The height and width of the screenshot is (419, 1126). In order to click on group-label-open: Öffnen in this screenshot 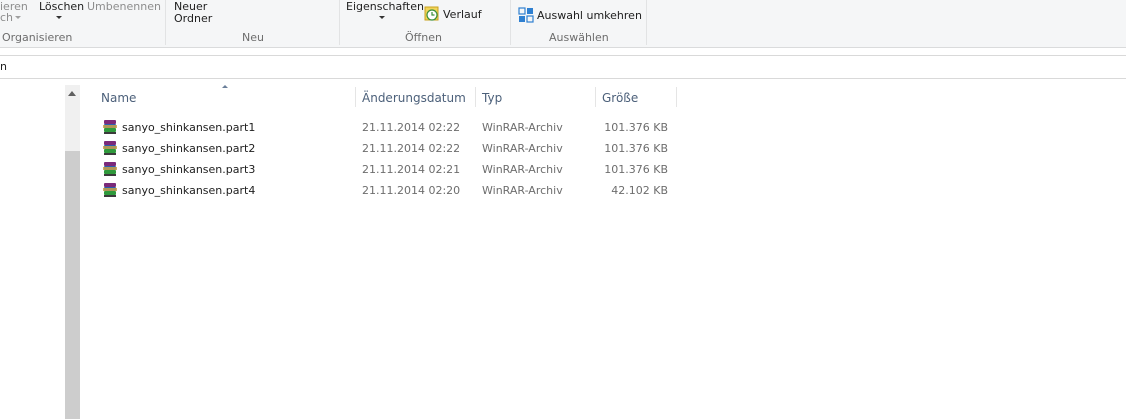, I will do `click(423, 37)`.